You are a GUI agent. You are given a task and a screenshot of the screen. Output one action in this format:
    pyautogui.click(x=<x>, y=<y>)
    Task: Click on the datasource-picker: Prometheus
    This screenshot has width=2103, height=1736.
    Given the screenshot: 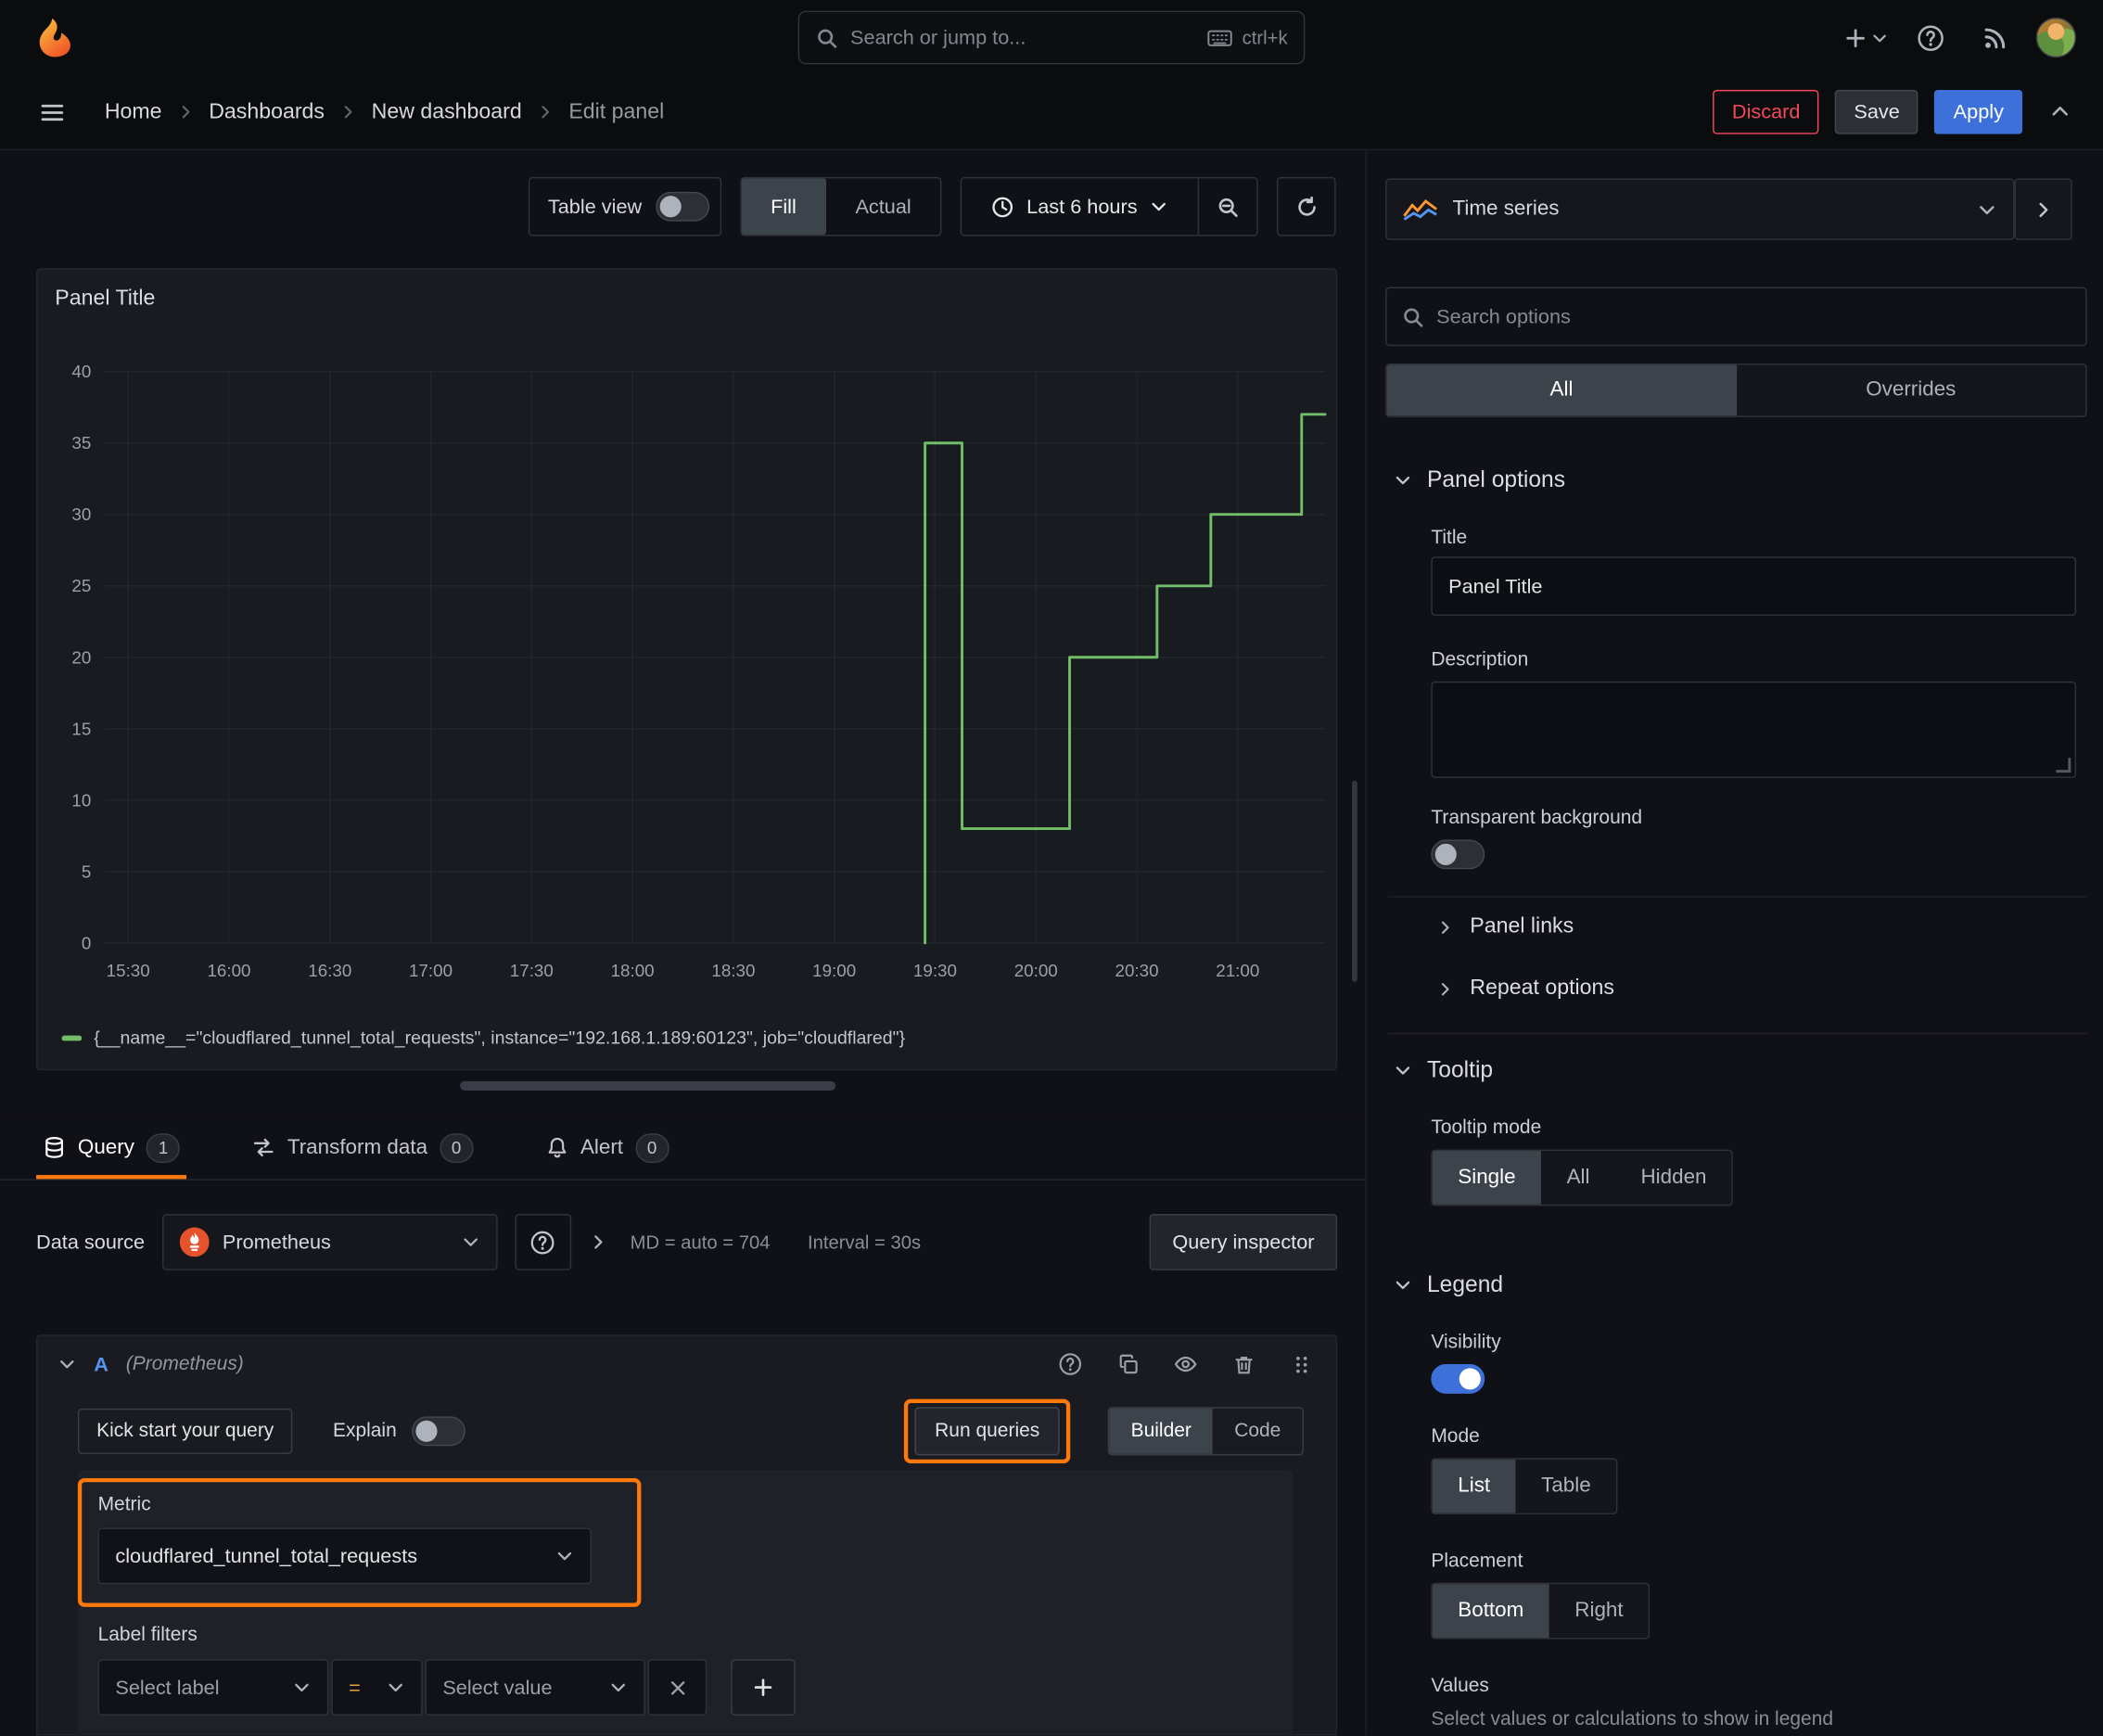 What is the action you would take?
    pyautogui.click(x=329, y=1242)
    